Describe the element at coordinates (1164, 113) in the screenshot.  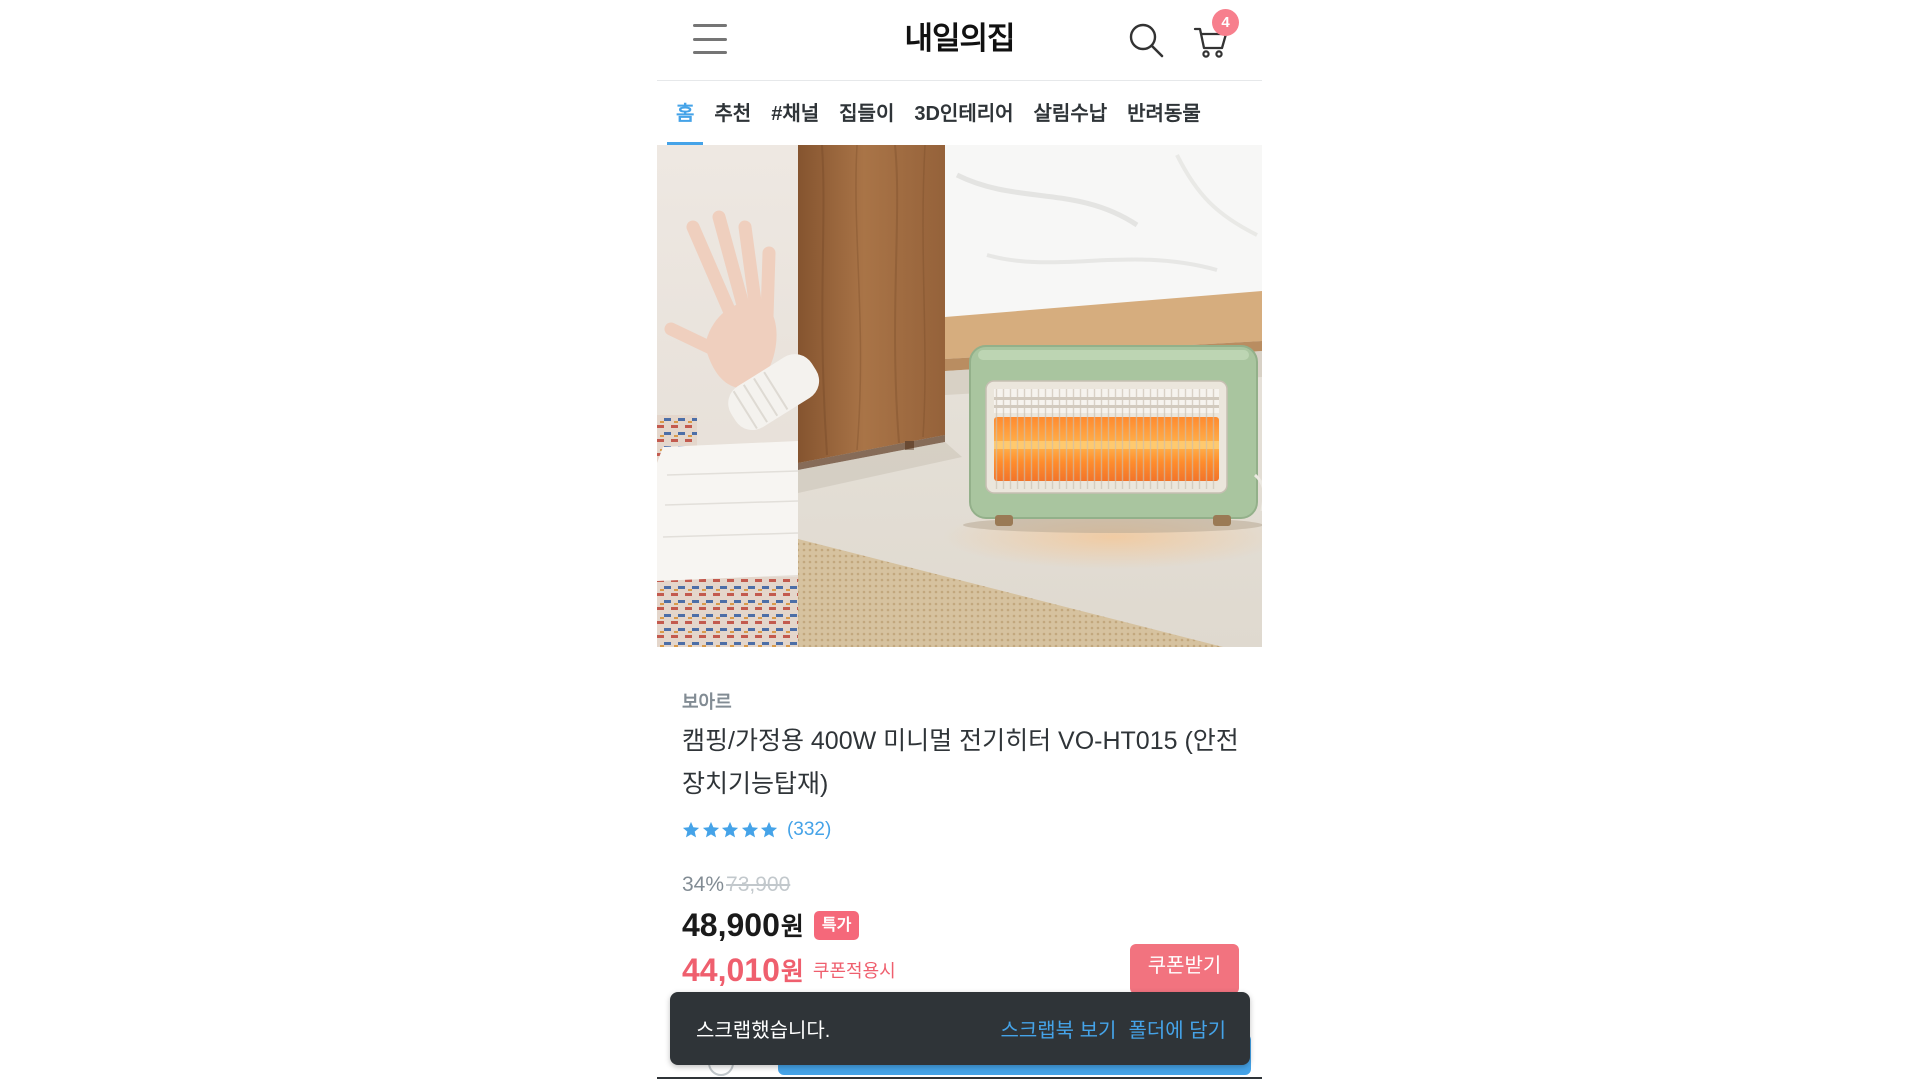
I see `tab-pets: 반려동물` at that location.